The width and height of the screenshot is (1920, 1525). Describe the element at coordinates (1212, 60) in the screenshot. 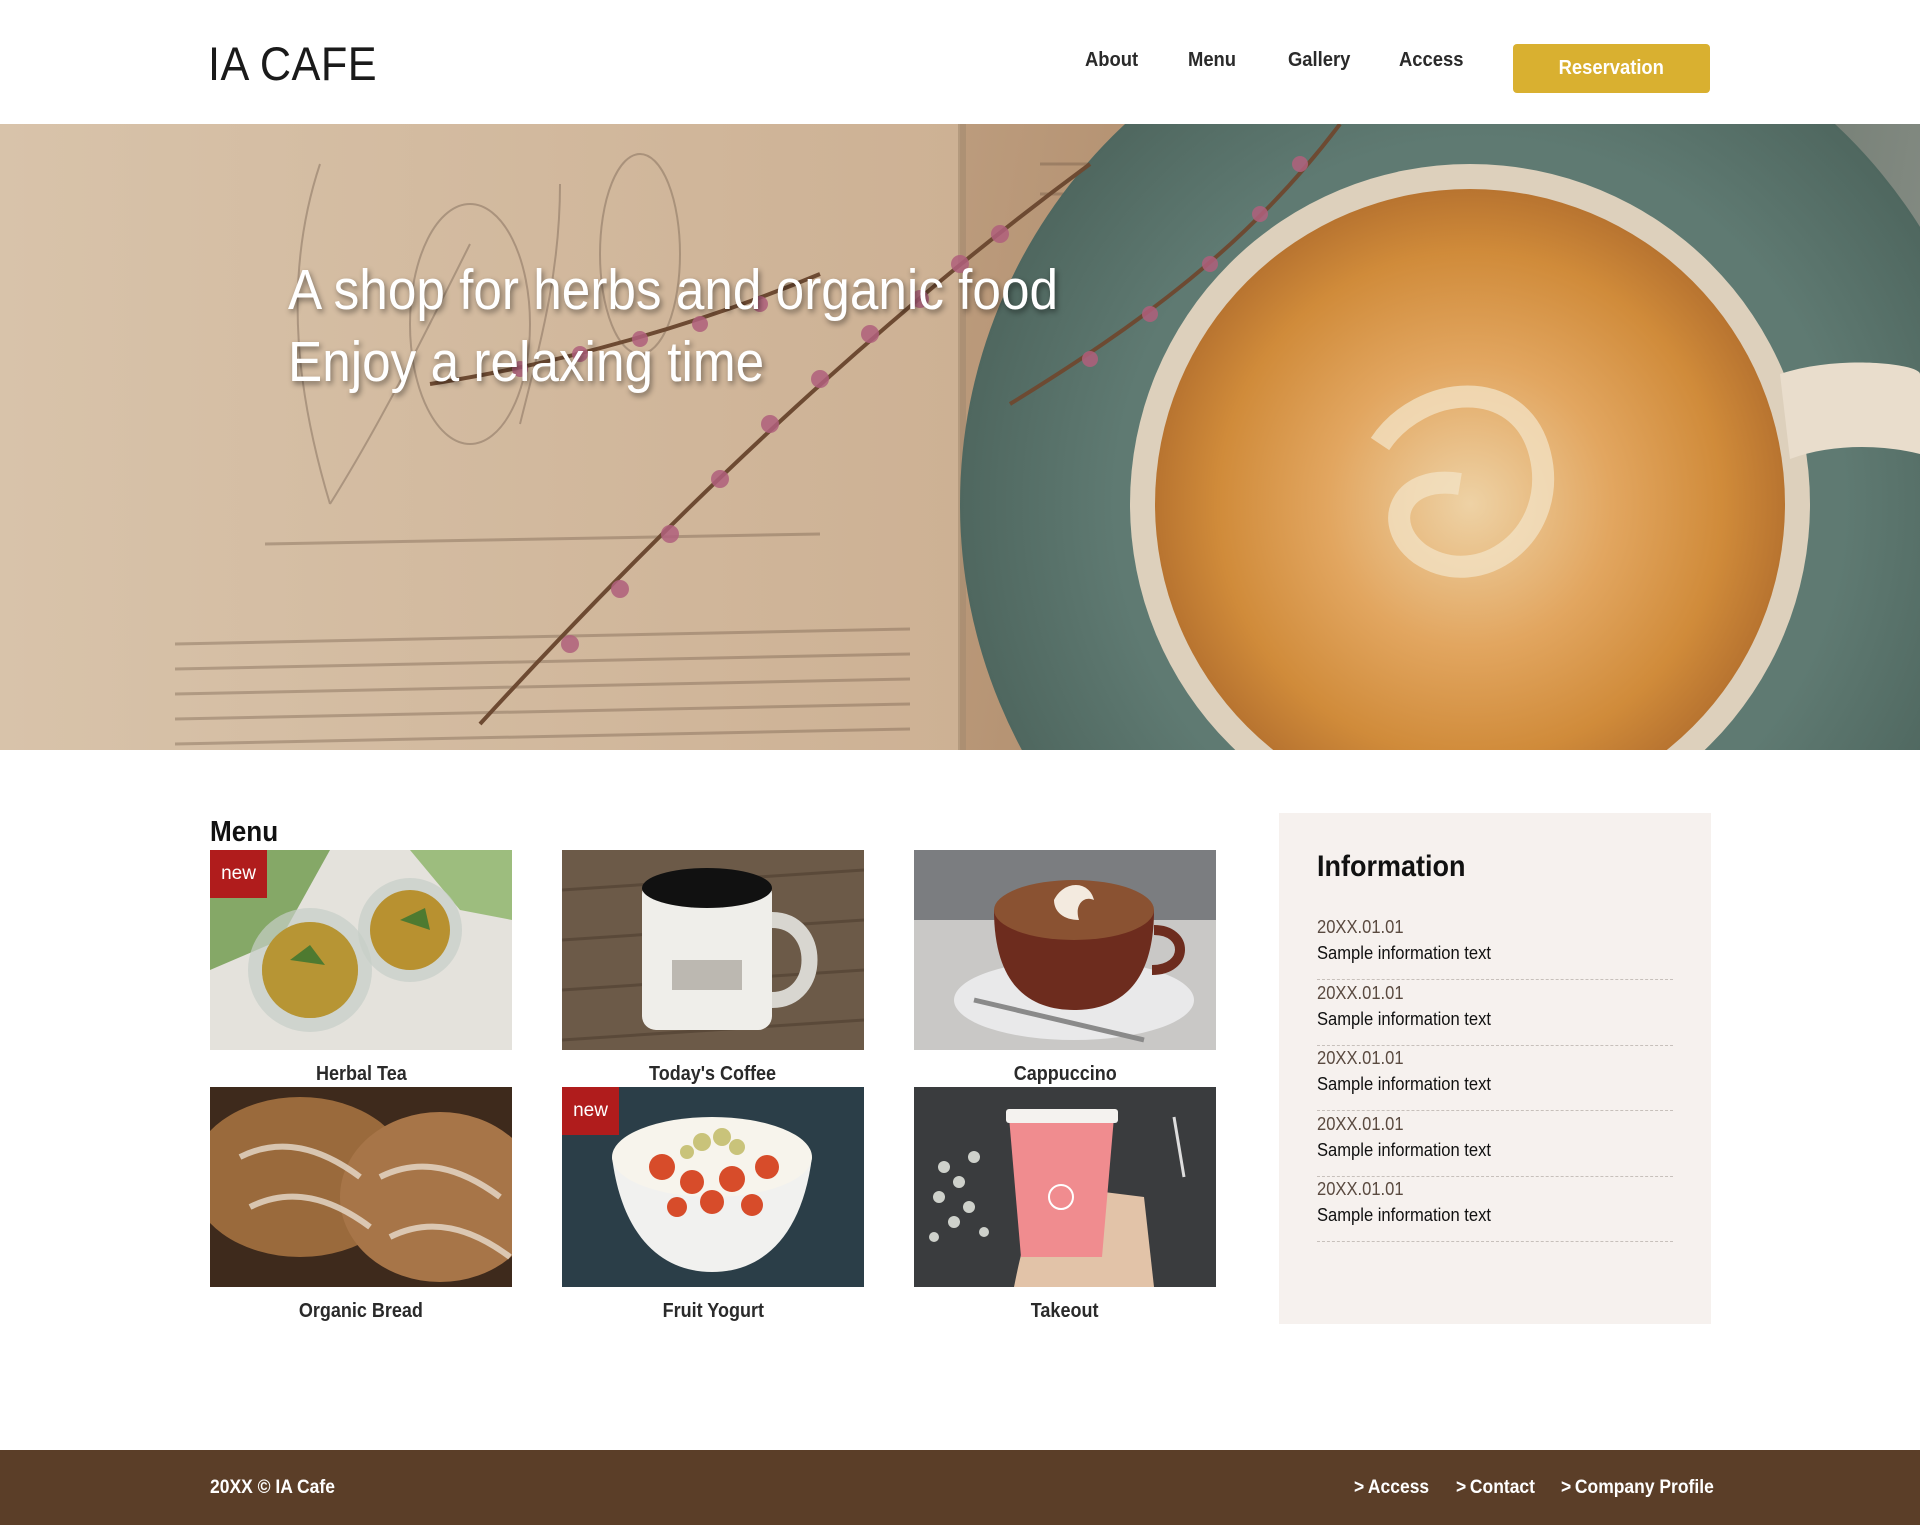

I see `nav-menu: Menu` at that location.